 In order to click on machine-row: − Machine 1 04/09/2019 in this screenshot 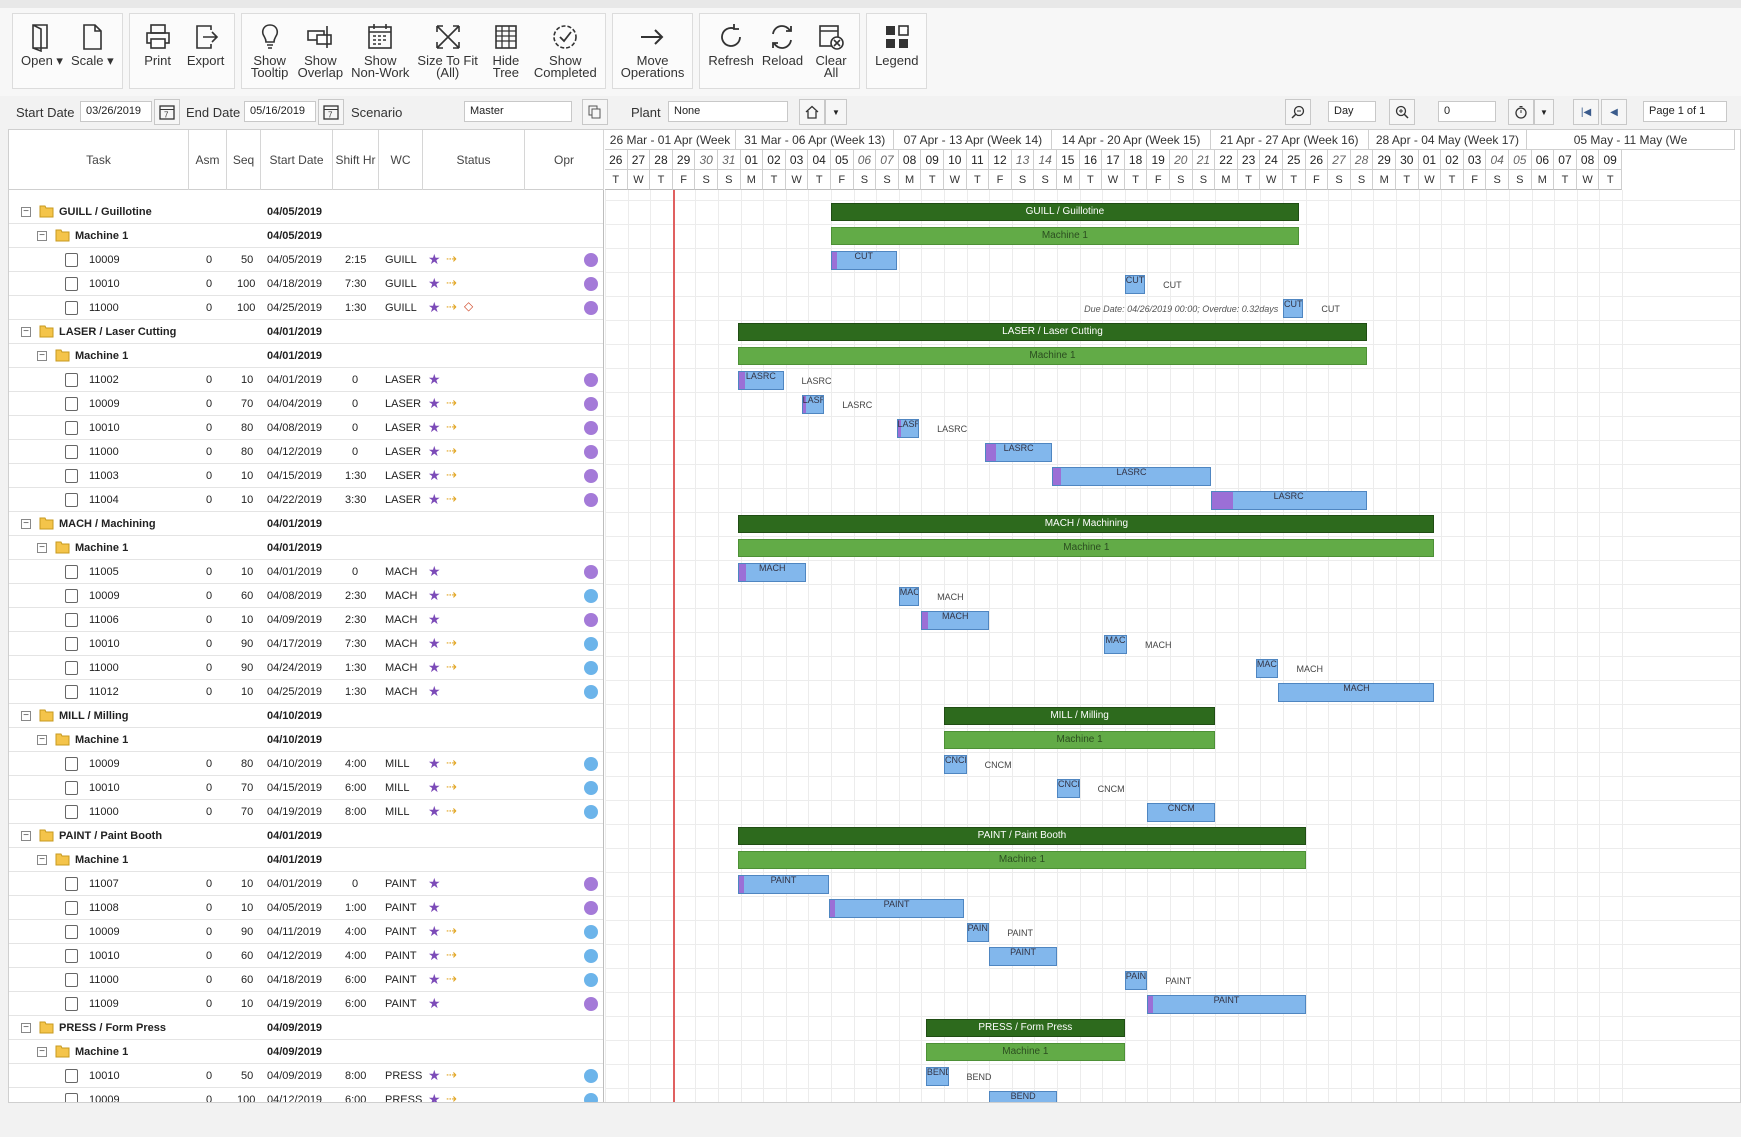, I will do `click(306, 1052)`.